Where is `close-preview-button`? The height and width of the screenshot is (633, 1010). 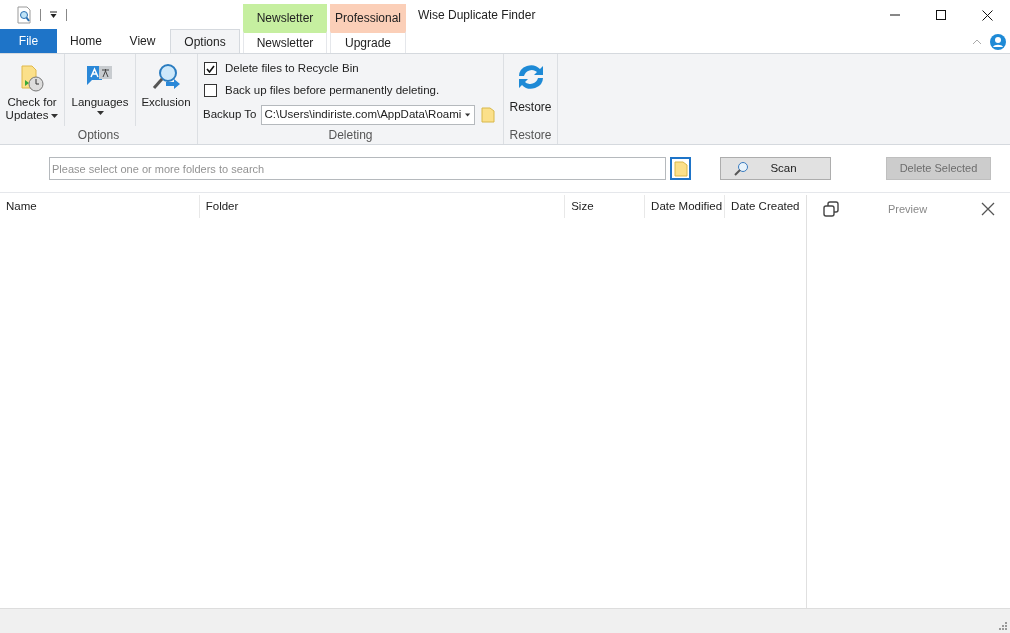 close-preview-button is located at coordinates (988, 209).